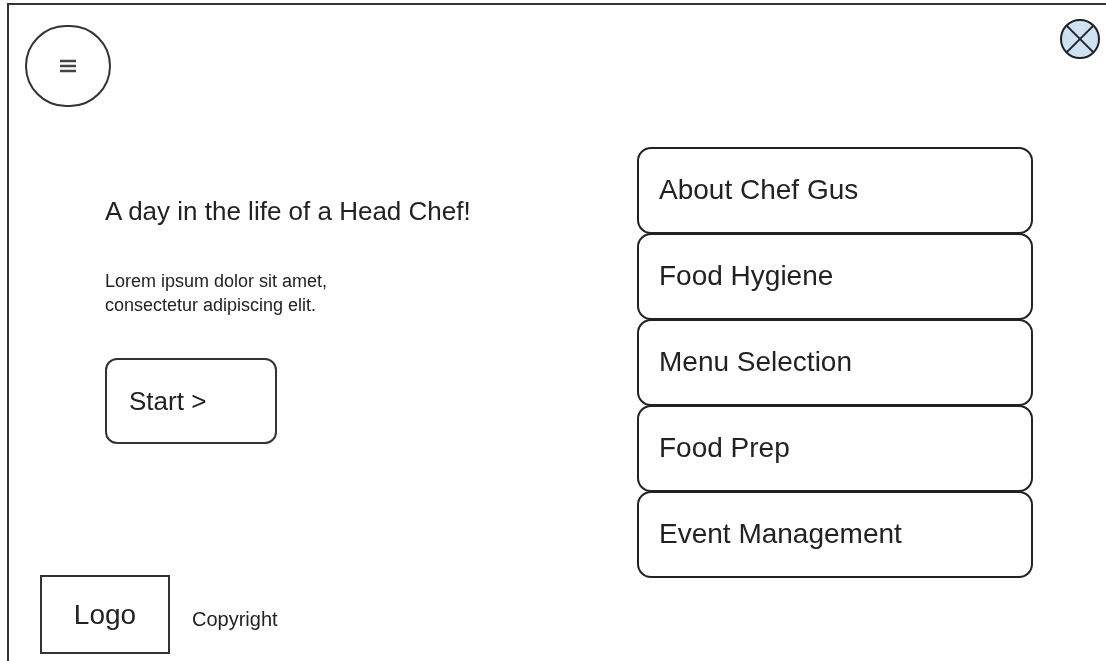  What do you see at coordinates (835, 534) in the screenshot?
I see `menu-item: Event Management` at bounding box center [835, 534].